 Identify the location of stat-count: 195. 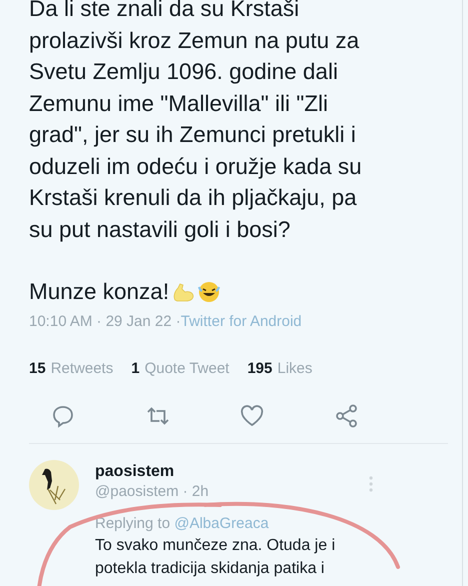
(259, 368).